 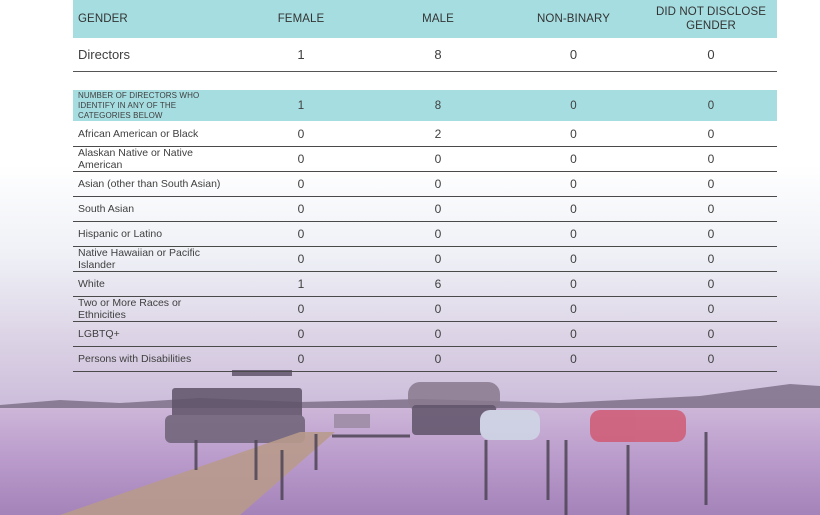 I want to click on header-gender: GENDER, so click(x=150, y=19).